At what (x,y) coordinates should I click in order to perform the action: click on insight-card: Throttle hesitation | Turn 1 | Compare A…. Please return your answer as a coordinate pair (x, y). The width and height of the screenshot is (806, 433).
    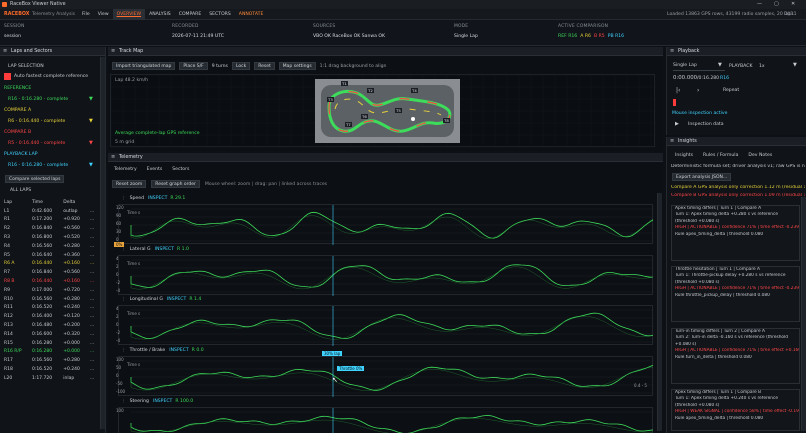
    Looking at the image, I should click on (735, 294).